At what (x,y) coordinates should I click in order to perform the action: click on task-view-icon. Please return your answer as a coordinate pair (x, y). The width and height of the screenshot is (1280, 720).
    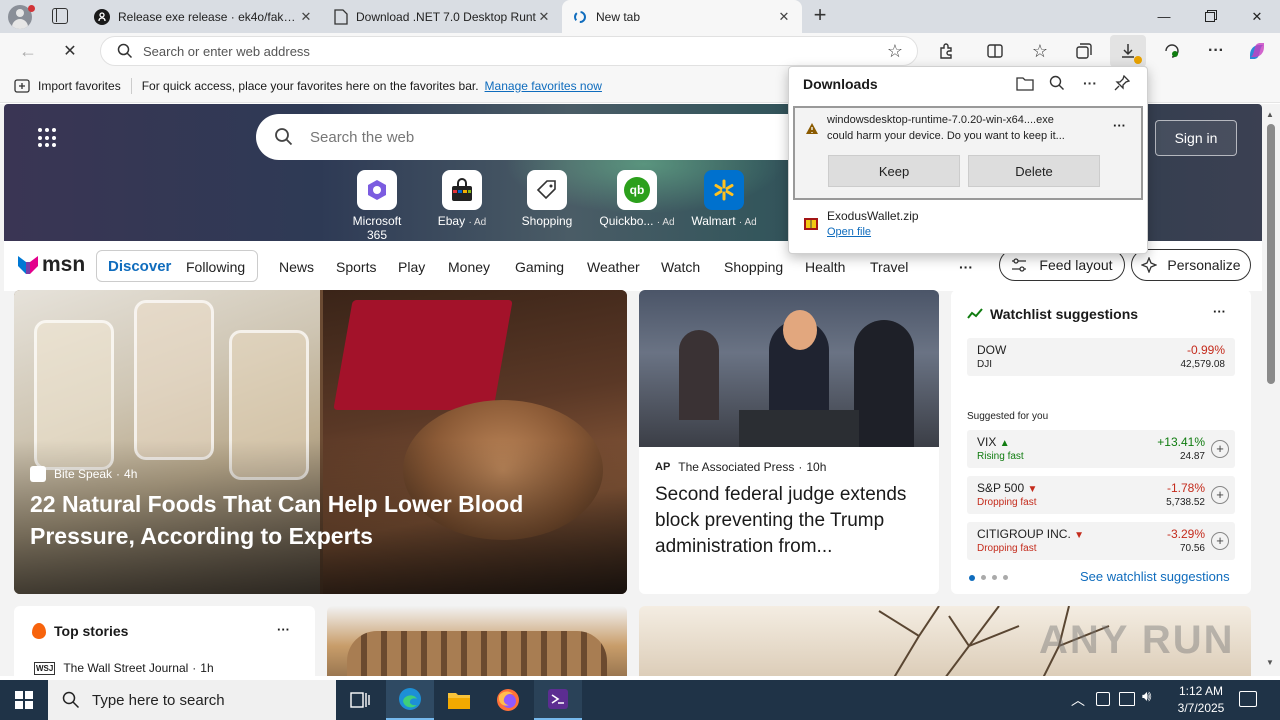
    Looking at the image, I should click on (360, 700).